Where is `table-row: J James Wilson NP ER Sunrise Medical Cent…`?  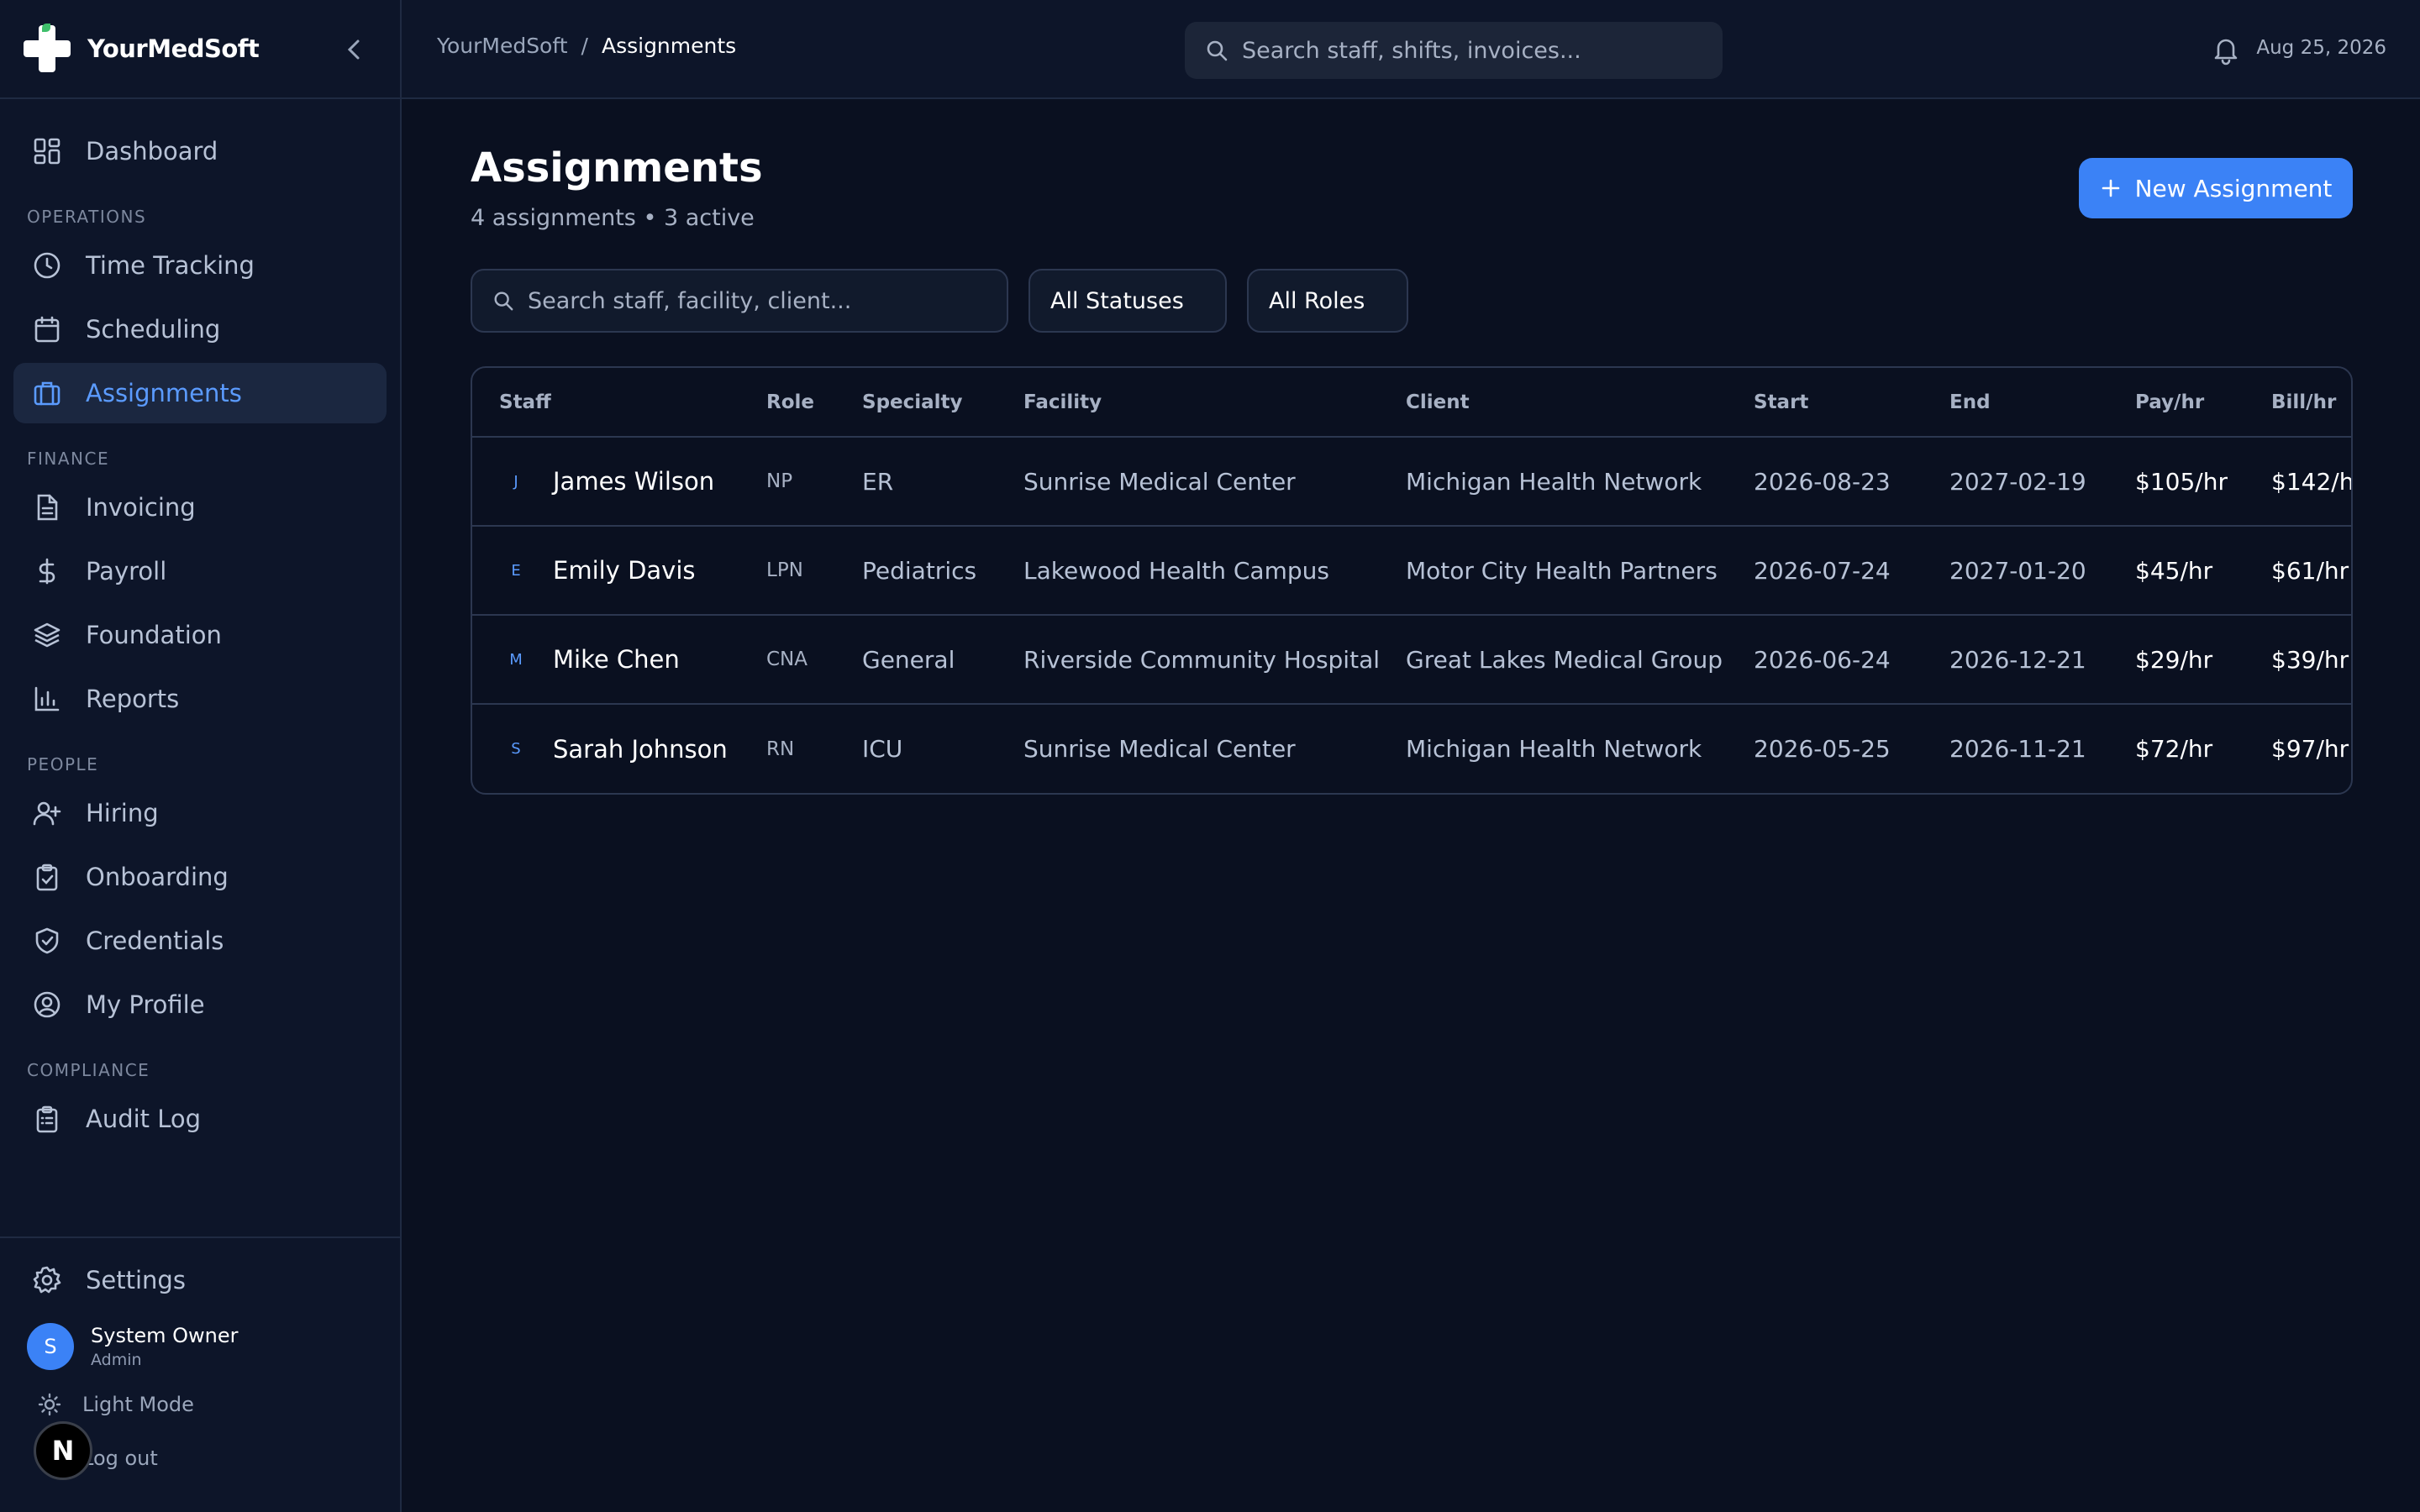
table-row: J James Wilson NP ER Sunrise Medical Cent… is located at coordinates (1411, 482).